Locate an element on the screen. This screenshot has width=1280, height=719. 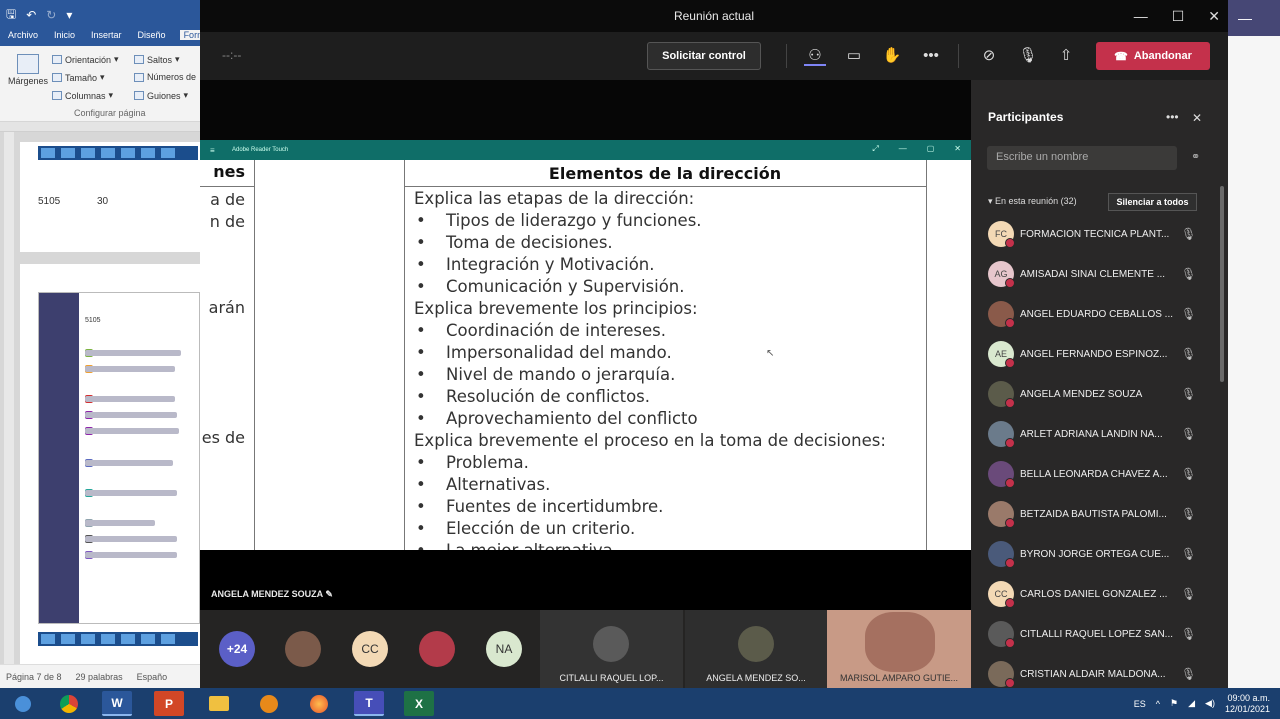
line-numbers-label: Números de is located at coordinates (172, 77).